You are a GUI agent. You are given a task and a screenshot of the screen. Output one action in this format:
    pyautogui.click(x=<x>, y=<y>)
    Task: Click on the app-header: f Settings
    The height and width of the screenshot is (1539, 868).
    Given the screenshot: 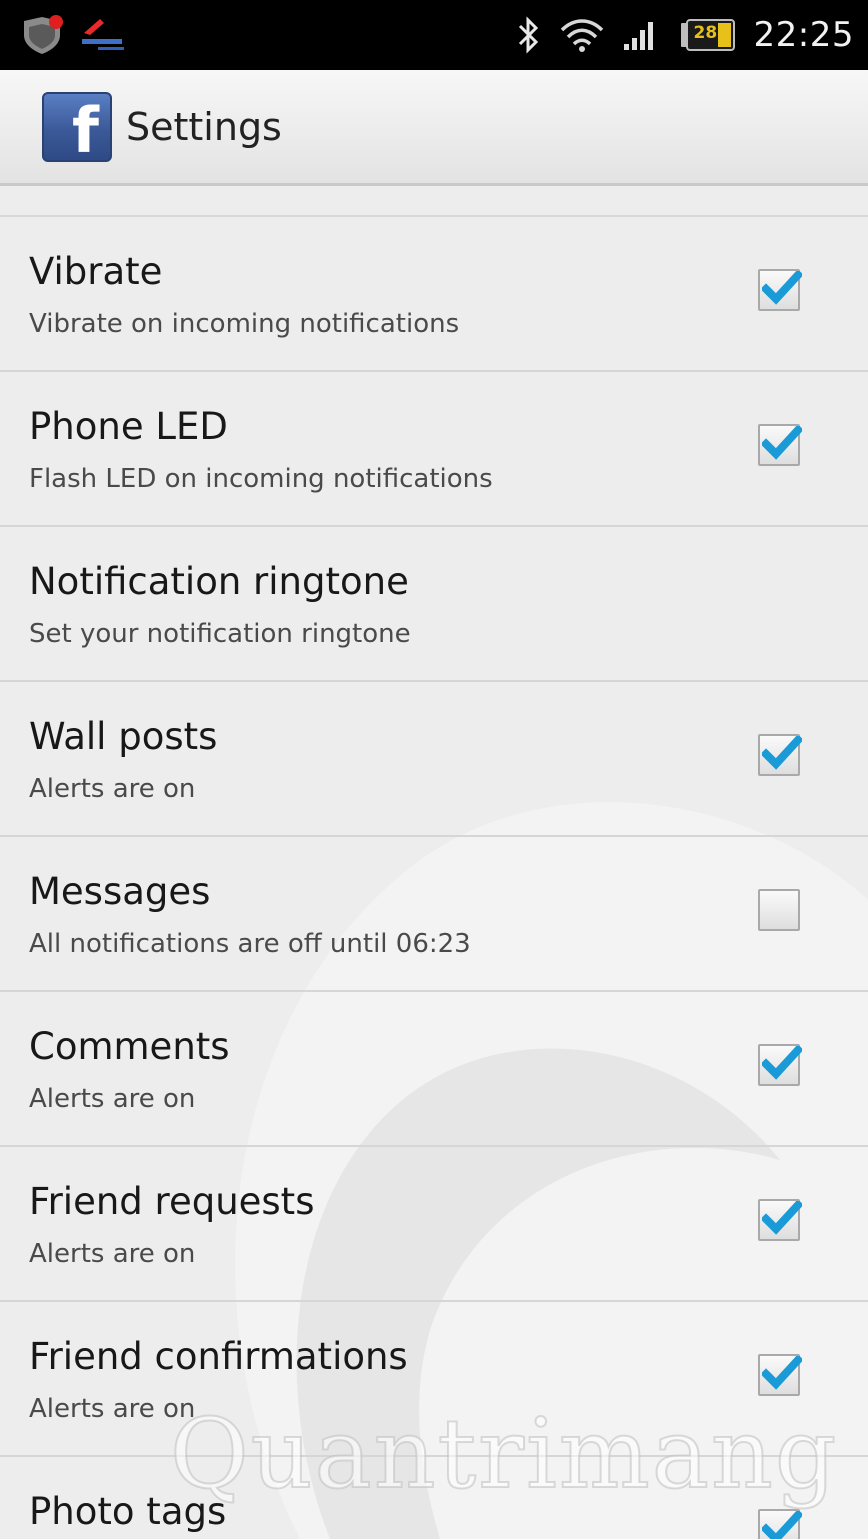 What is the action you would take?
    pyautogui.click(x=434, y=128)
    